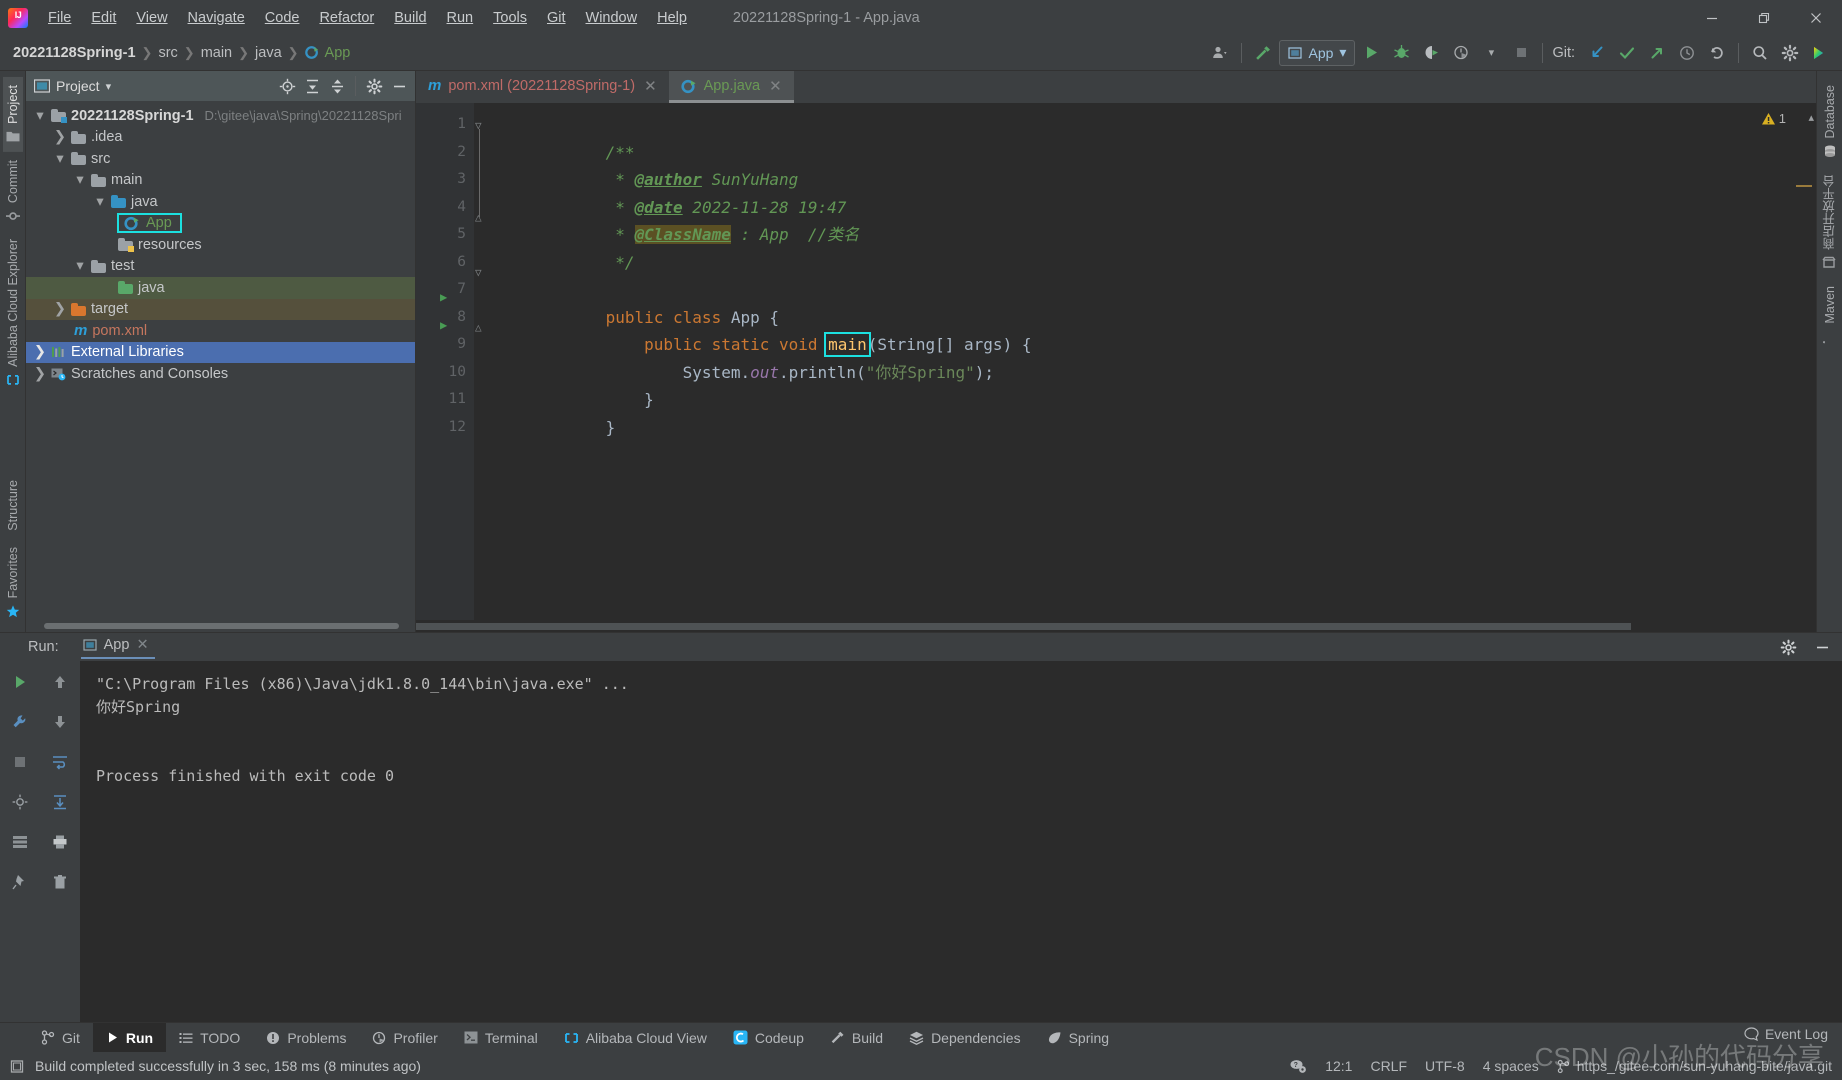  I want to click on editor-gutter: 1 2 3 4 5 6 ▶ 7 ▶ 8 9 10 11 12, so click(445, 361).